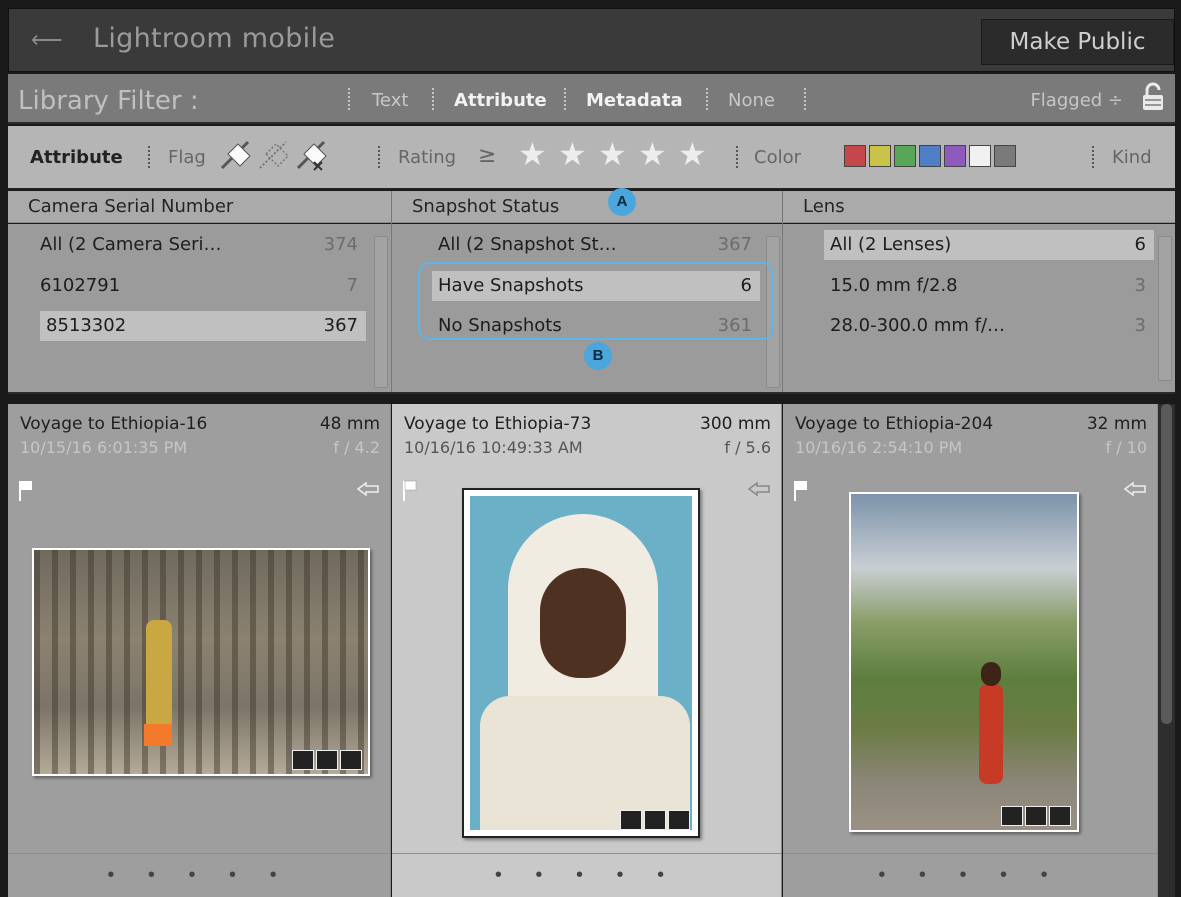 The height and width of the screenshot is (897, 1181). I want to click on color-swatch-none, so click(1005, 156).